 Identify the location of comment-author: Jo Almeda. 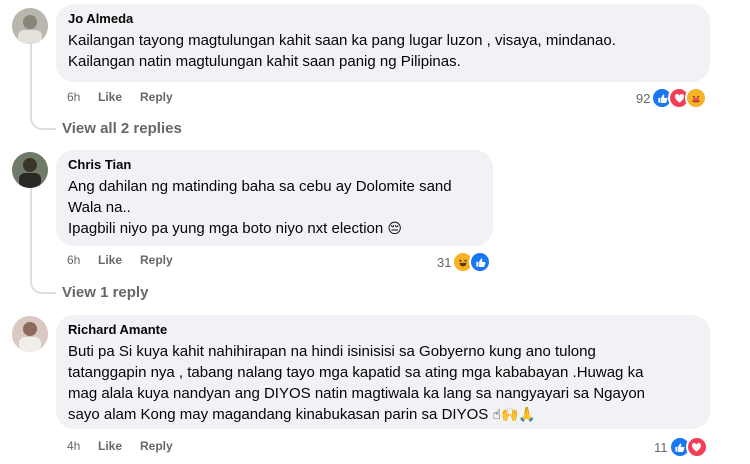
(383, 19).